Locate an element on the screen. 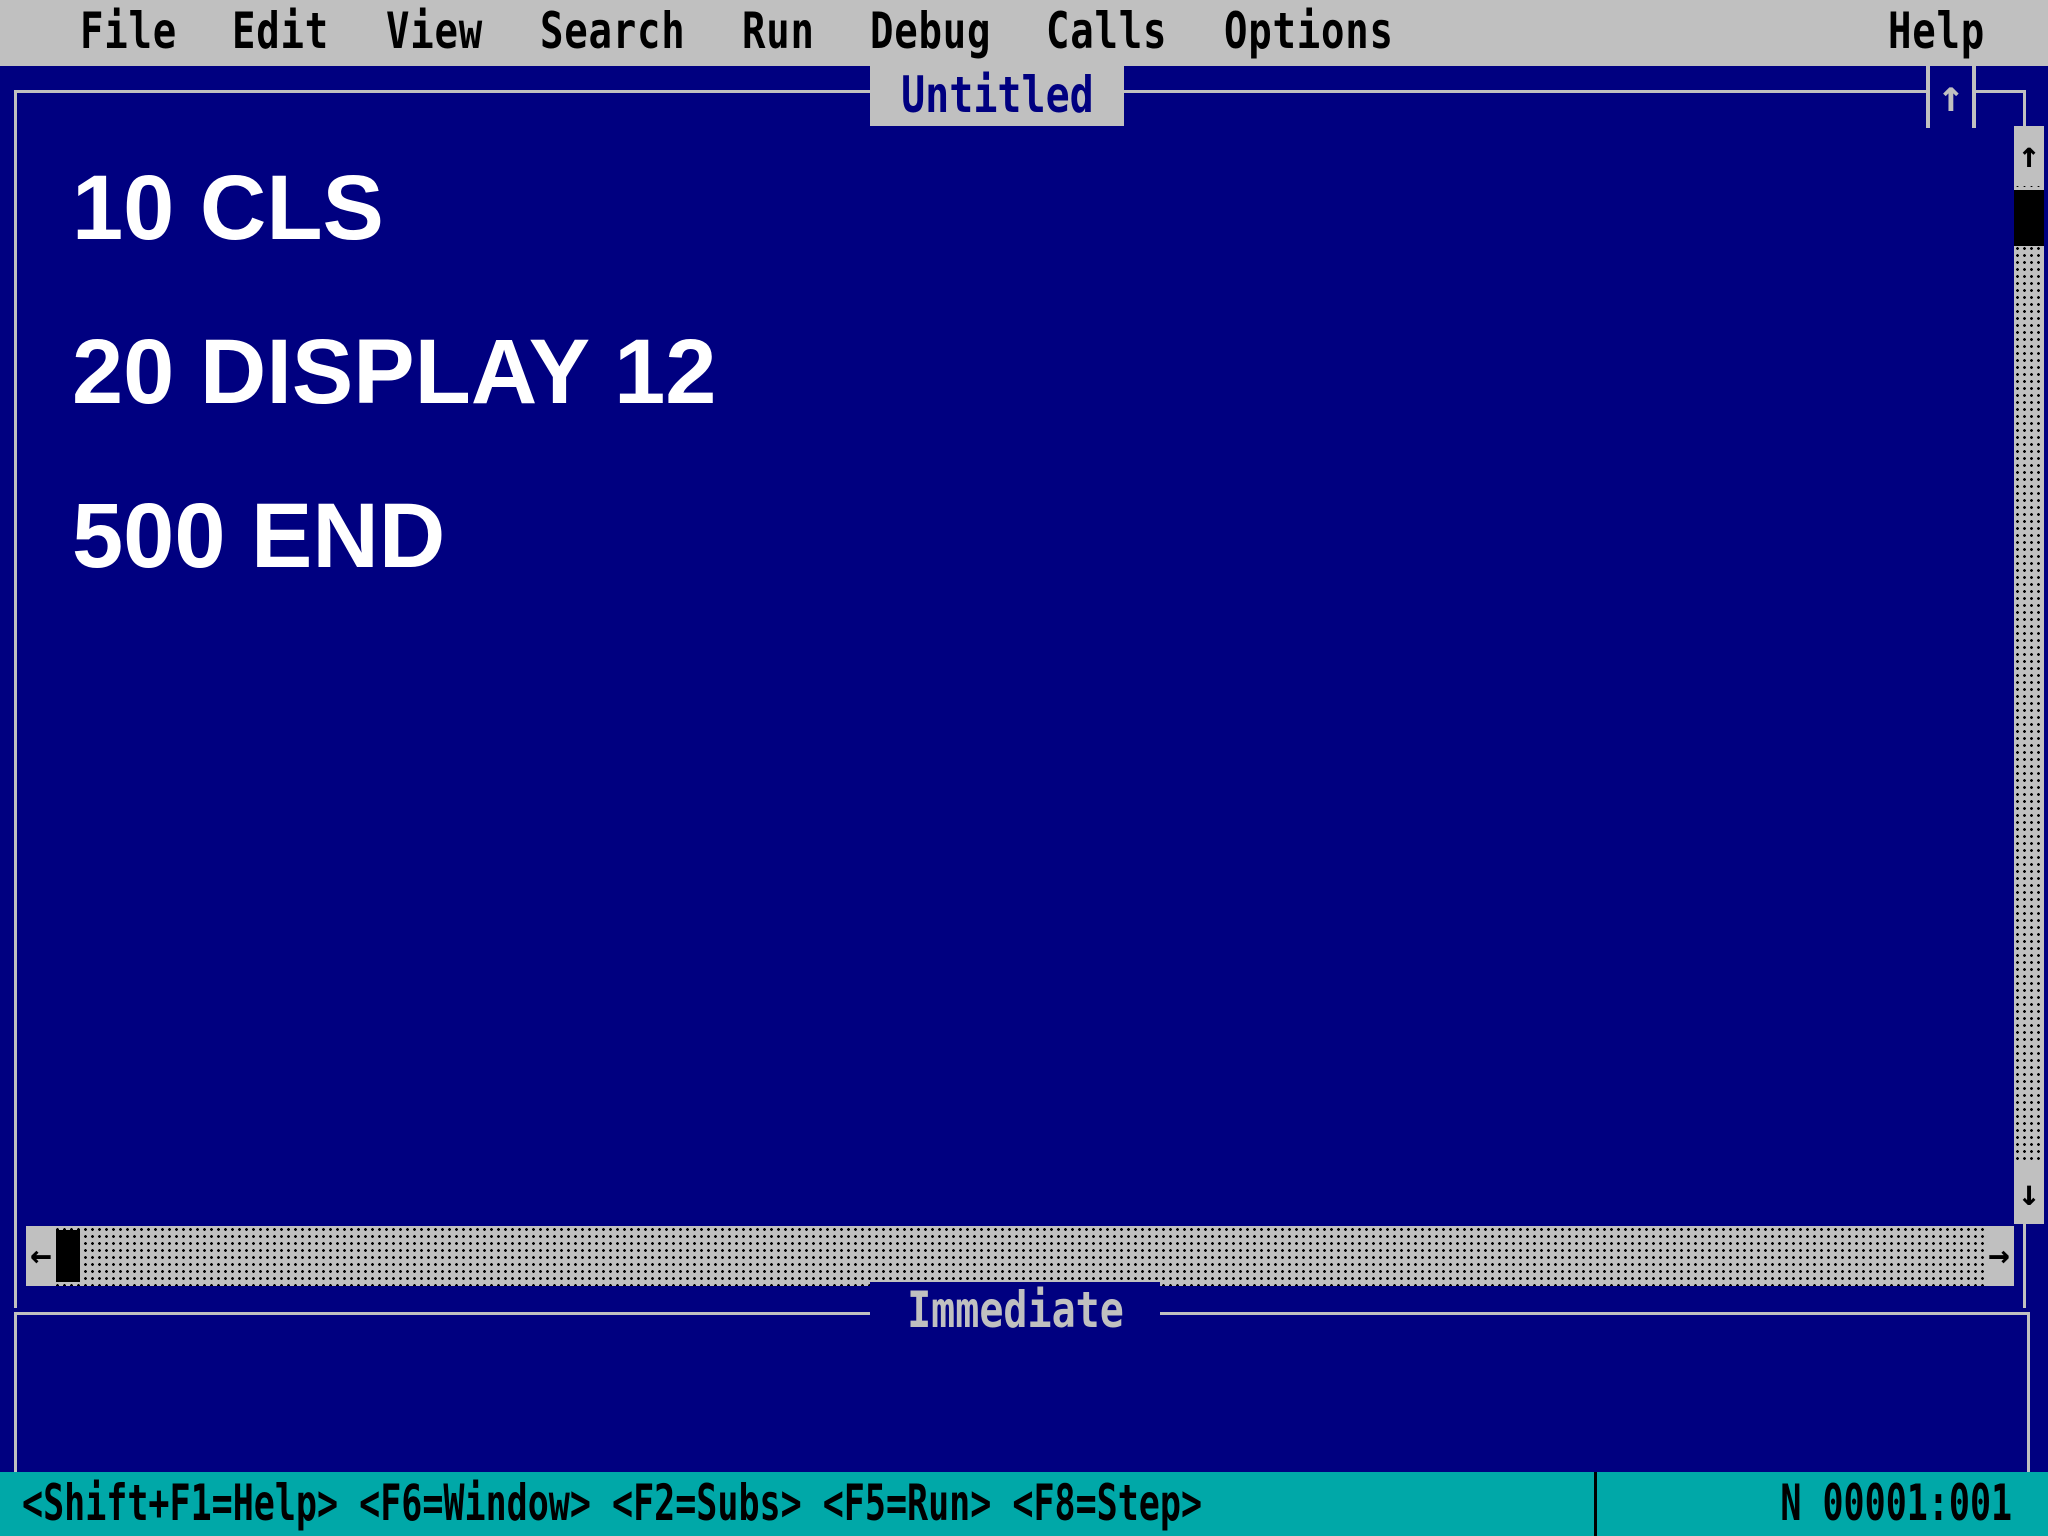 The height and width of the screenshot is (1536, 2048). immediate-title-text: Immediate is located at coordinates (1015, 1310).